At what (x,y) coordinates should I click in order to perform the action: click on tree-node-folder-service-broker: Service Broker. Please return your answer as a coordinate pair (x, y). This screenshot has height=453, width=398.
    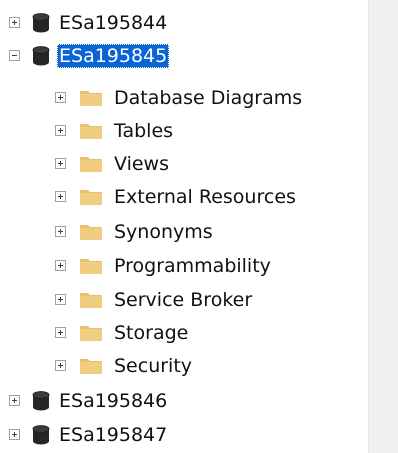
    Looking at the image, I should click on (154, 299).